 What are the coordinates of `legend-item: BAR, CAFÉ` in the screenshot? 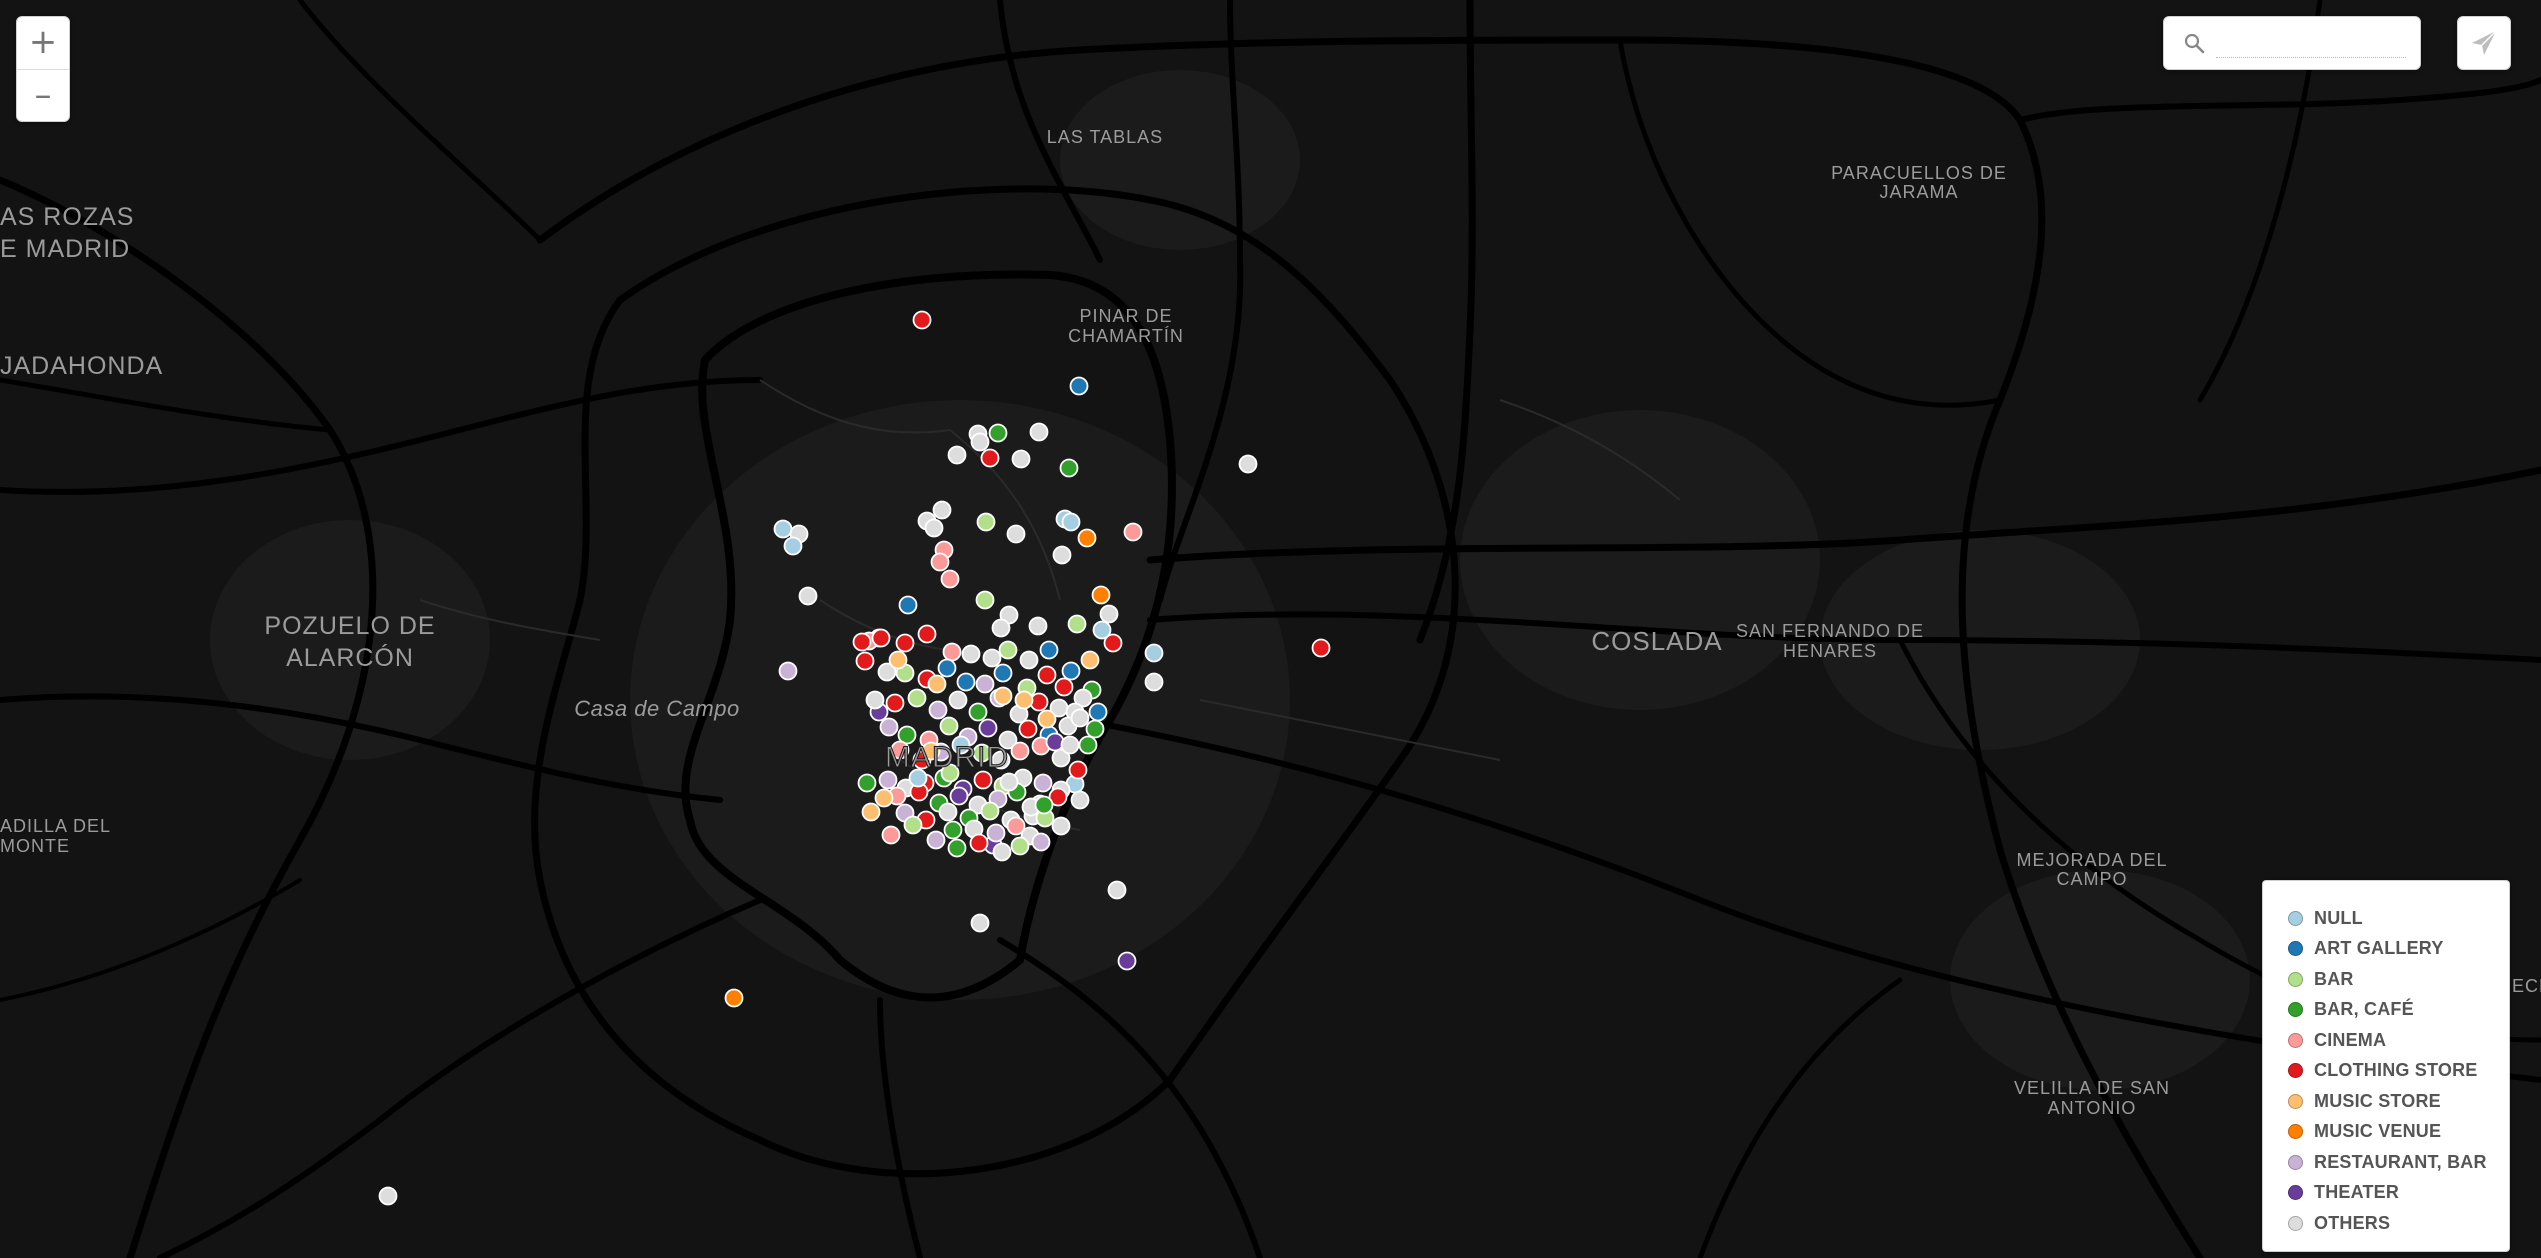 It's located at (2398, 1010).